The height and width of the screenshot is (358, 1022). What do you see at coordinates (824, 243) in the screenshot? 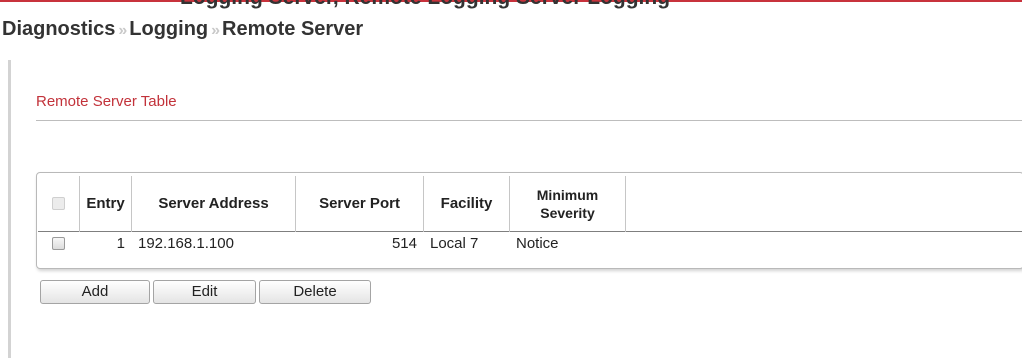
I see `row-filler-cell` at bounding box center [824, 243].